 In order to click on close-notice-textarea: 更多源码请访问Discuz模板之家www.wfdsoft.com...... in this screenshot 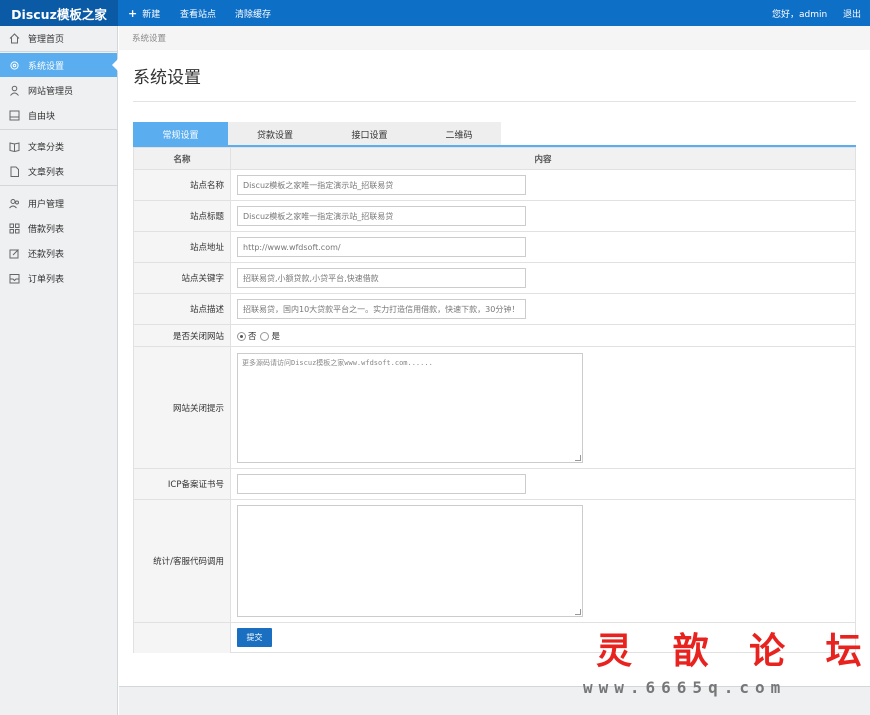, I will do `click(410, 408)`.